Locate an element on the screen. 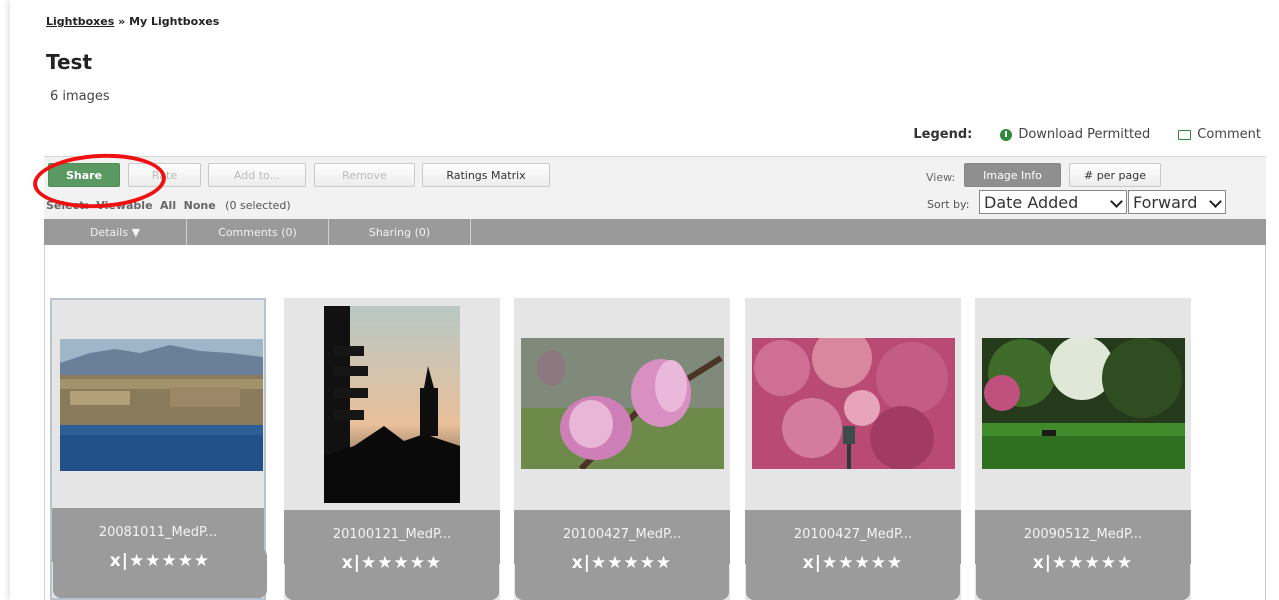 The width and height of the screenshot is (1279, 600). select-viewable-link: Viewable is located at coordinates (124, 205).